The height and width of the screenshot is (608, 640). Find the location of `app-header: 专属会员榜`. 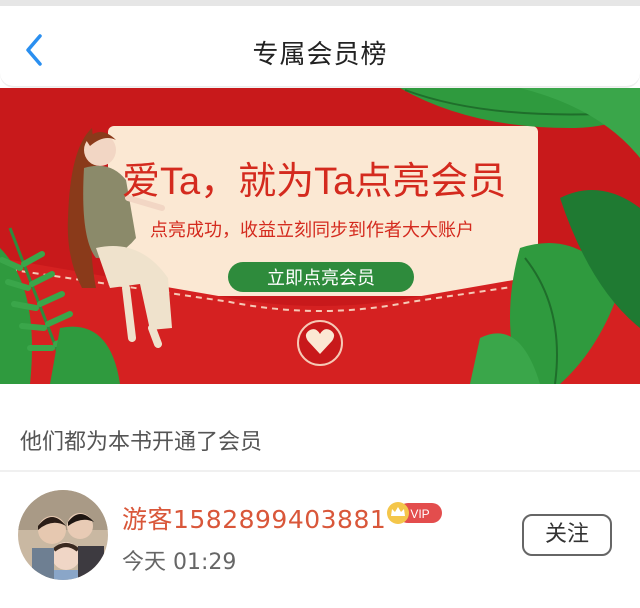

app-header: 专属会员榜 is located at coordinates (320, 46).